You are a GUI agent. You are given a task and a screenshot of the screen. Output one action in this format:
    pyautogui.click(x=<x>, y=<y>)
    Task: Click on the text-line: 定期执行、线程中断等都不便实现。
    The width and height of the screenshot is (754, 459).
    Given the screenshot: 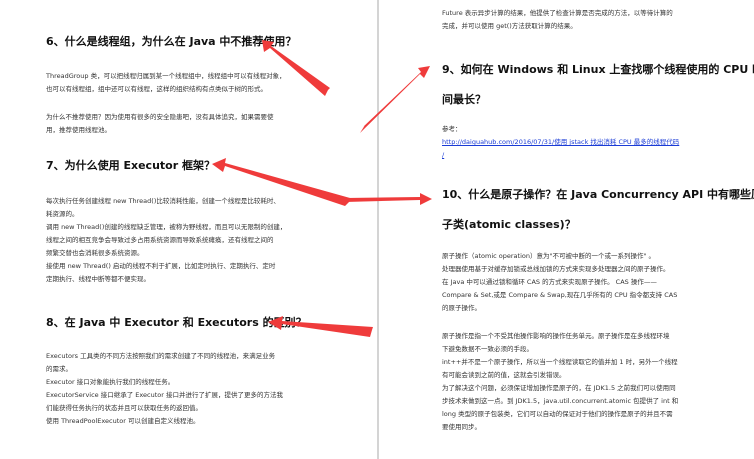 What is the action you would take?
    pyautogui.click(x=98, y=279)
    